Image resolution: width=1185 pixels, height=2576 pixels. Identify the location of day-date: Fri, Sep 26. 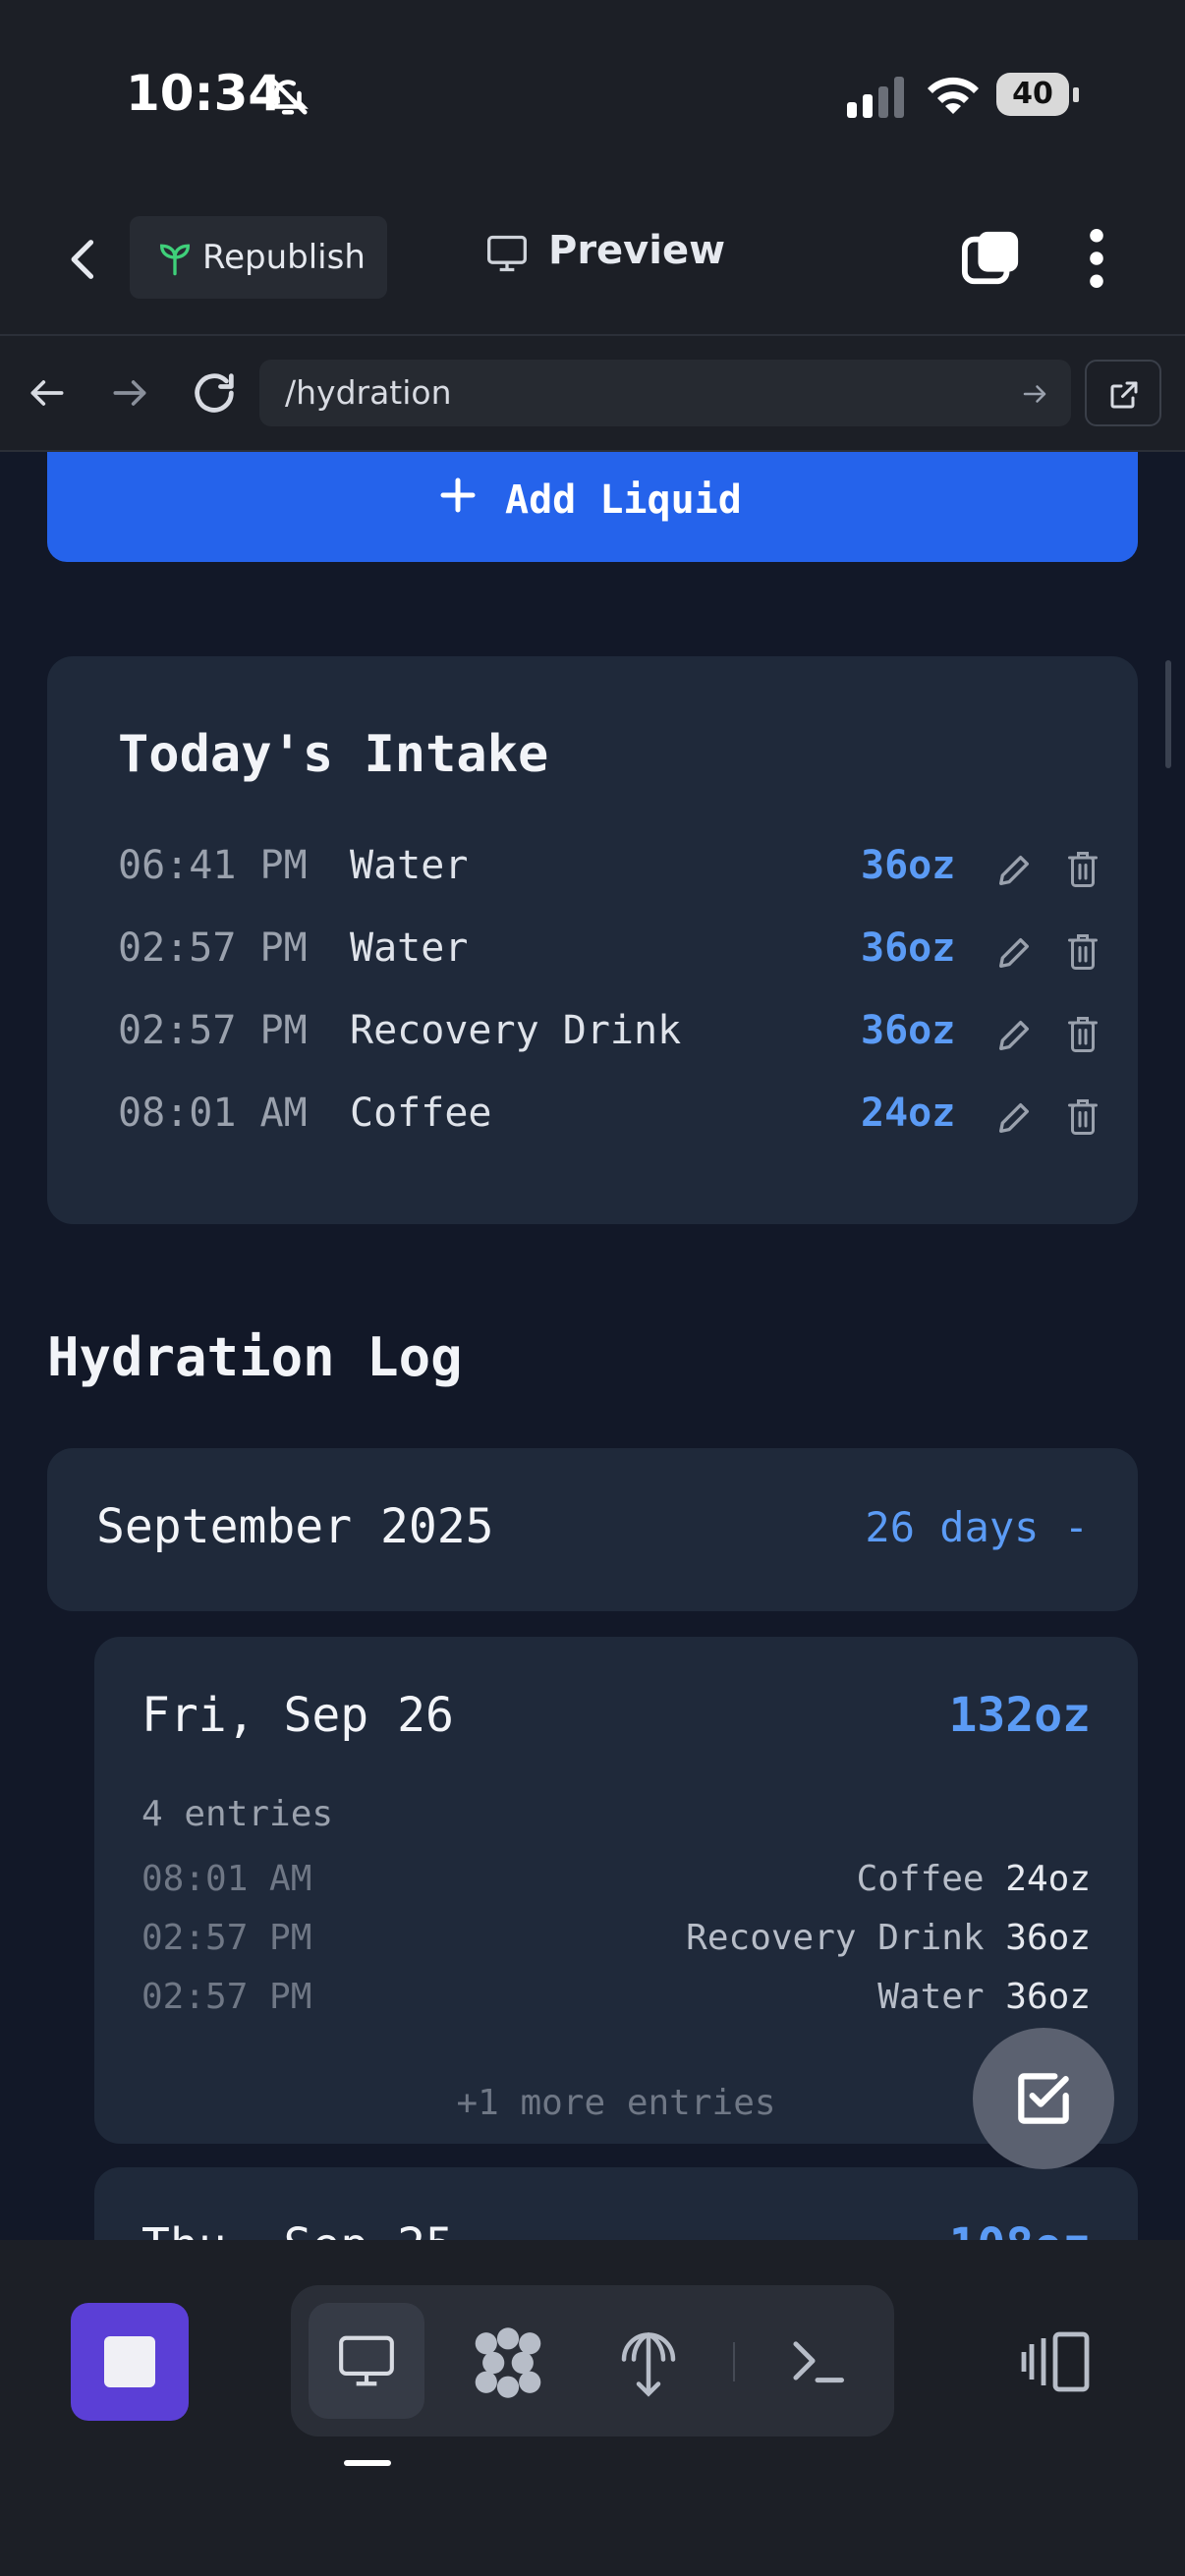
(297, 1715).